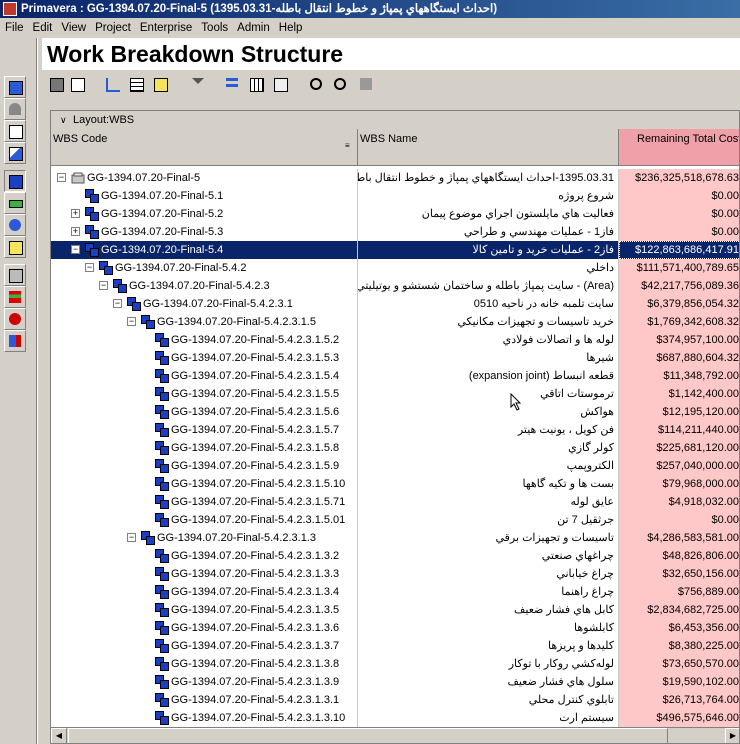 Image resolution: width=740 pixels, height=744 pixels. I want to click on wbs-name: چراغهاي صنعتي, so click(488, 556).